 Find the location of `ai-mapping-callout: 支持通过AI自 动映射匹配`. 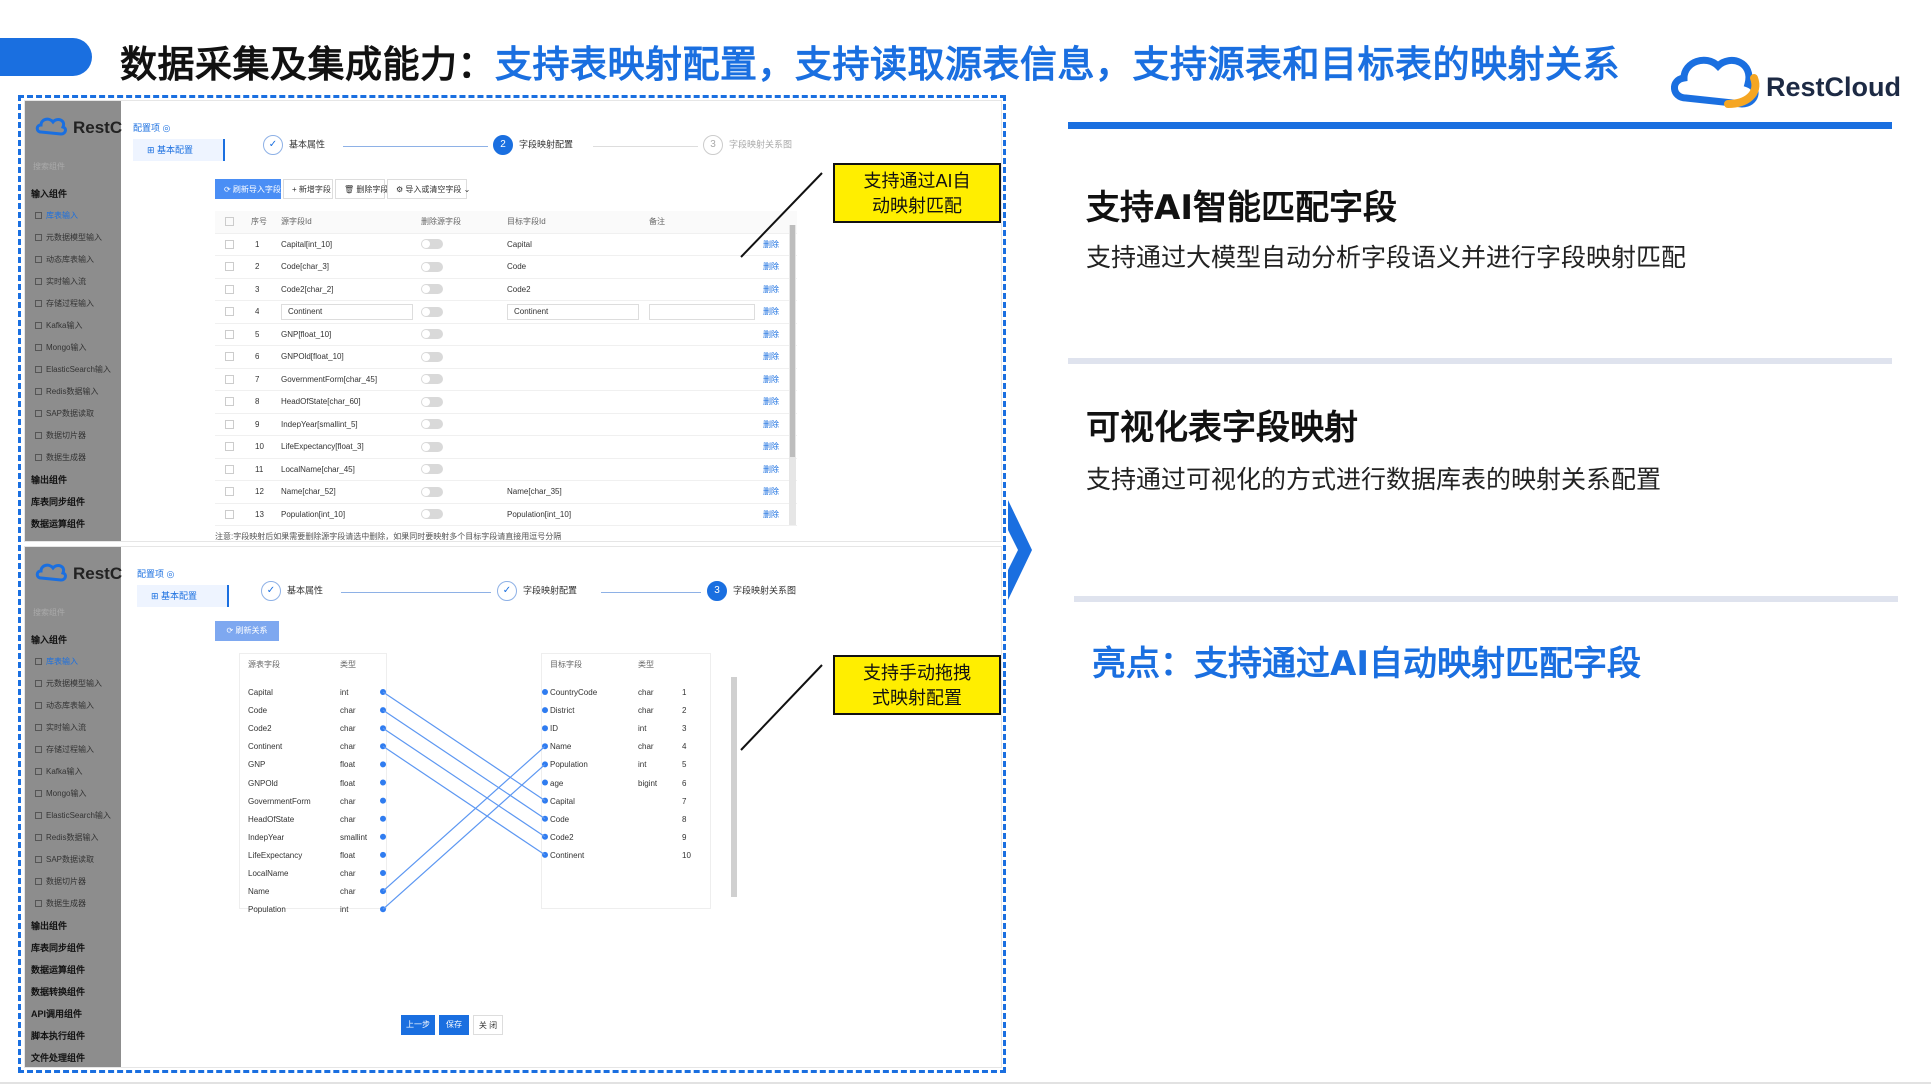

ai-mapping-callout: 支持通过AI自 动映射匹配 is located at coordinates (917, 193).